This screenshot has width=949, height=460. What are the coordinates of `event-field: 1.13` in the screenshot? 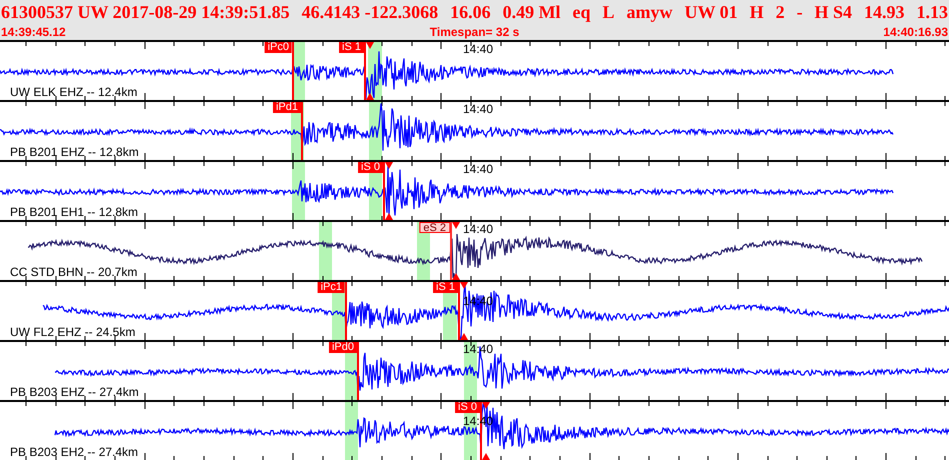 It's located at (932, 13).